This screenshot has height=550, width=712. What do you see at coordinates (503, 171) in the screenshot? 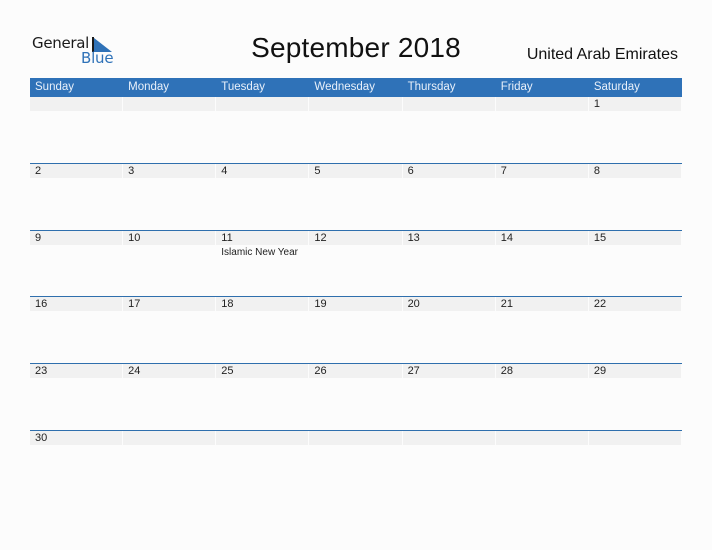
I see `day-number: 7` at bounding box center [503, 171].